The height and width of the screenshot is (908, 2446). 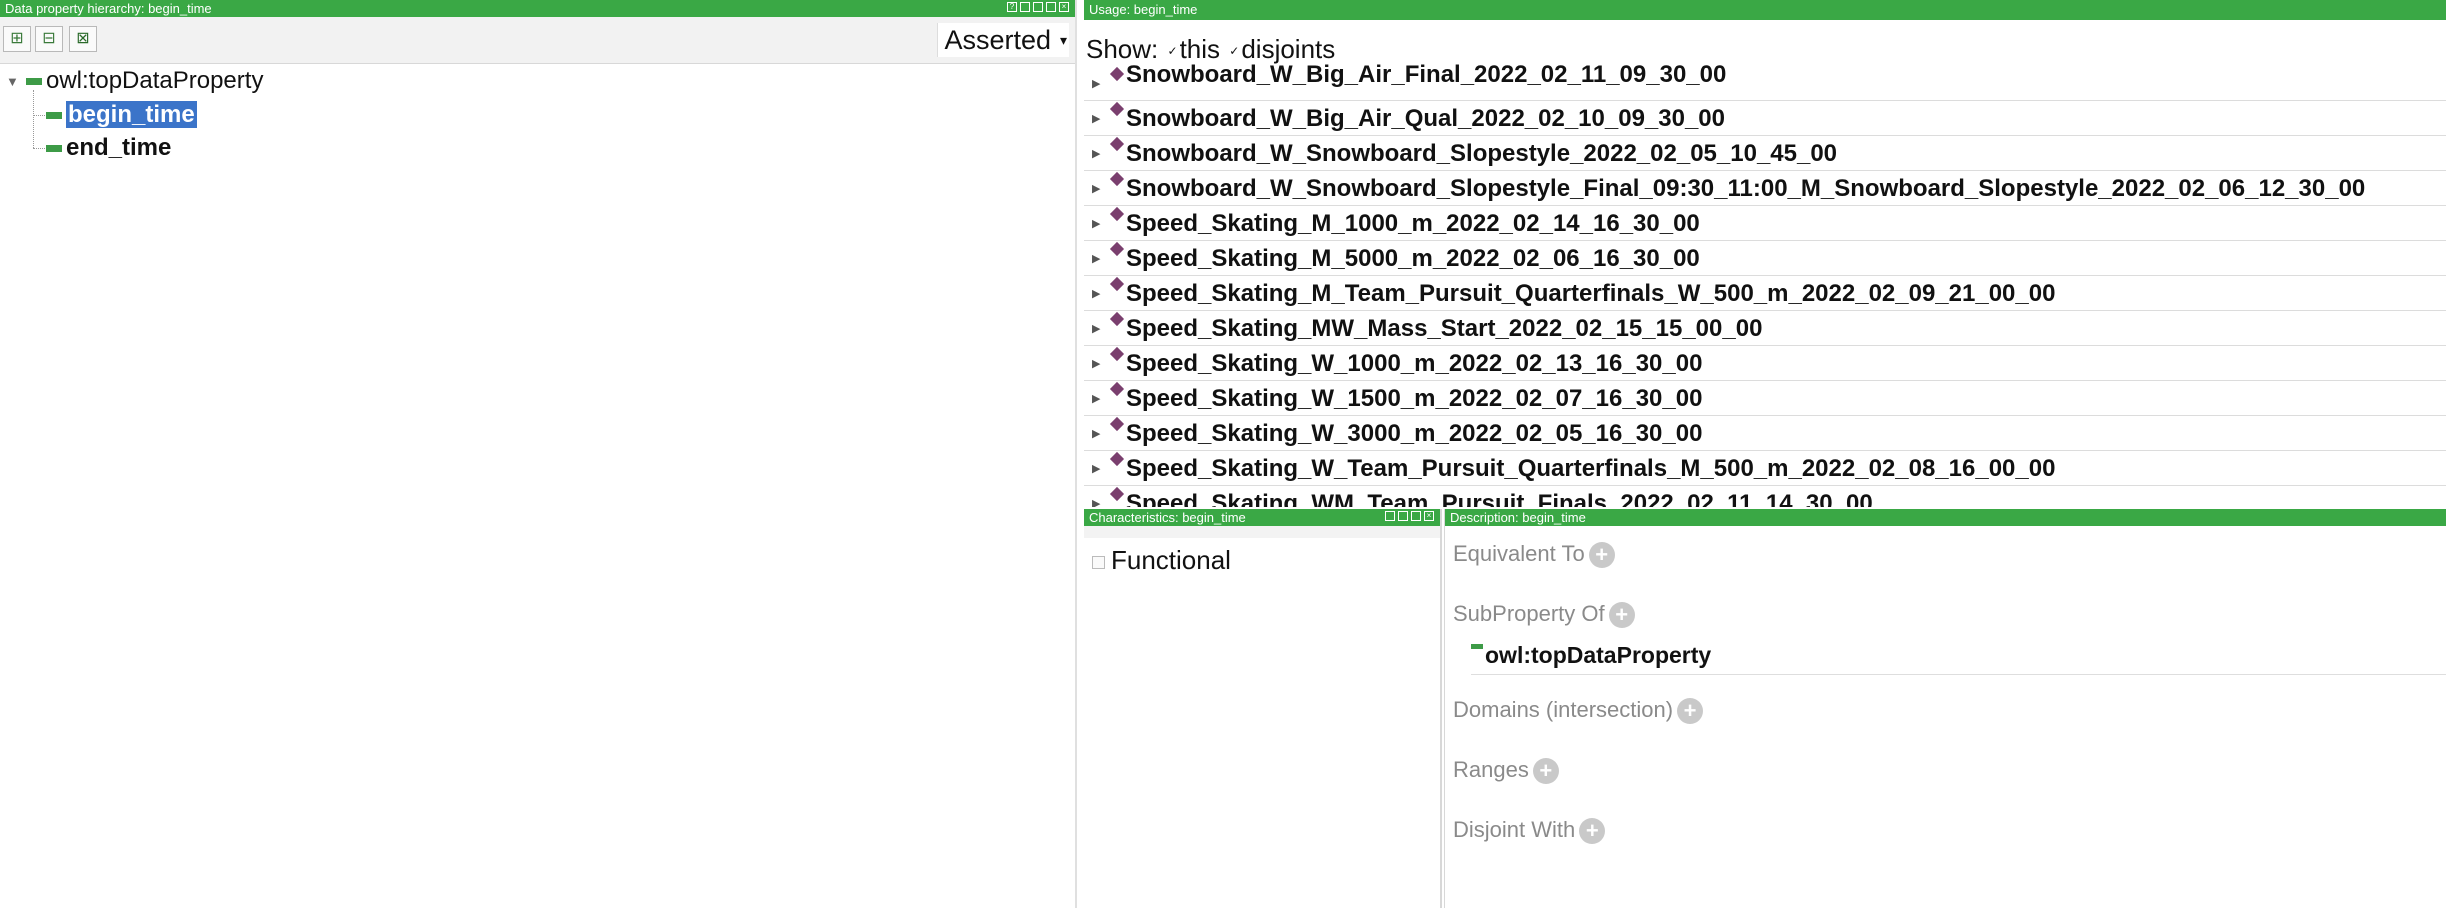 I want to click on hierarchy-toolbar: ⊞ ⊟ ⊠ Asserted ▾, so click(x=537, y=40).